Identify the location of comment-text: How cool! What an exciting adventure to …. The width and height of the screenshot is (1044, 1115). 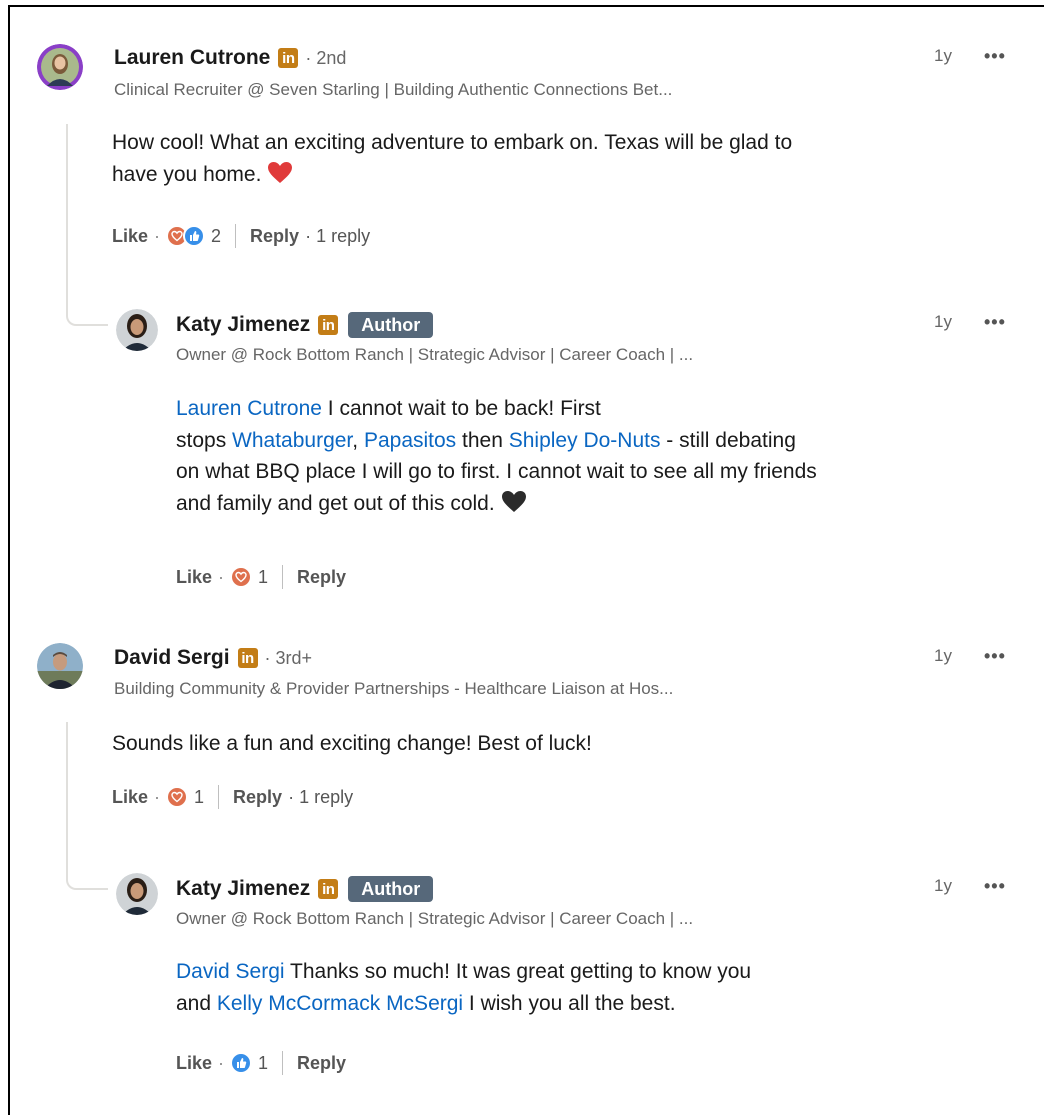
(562, 160).